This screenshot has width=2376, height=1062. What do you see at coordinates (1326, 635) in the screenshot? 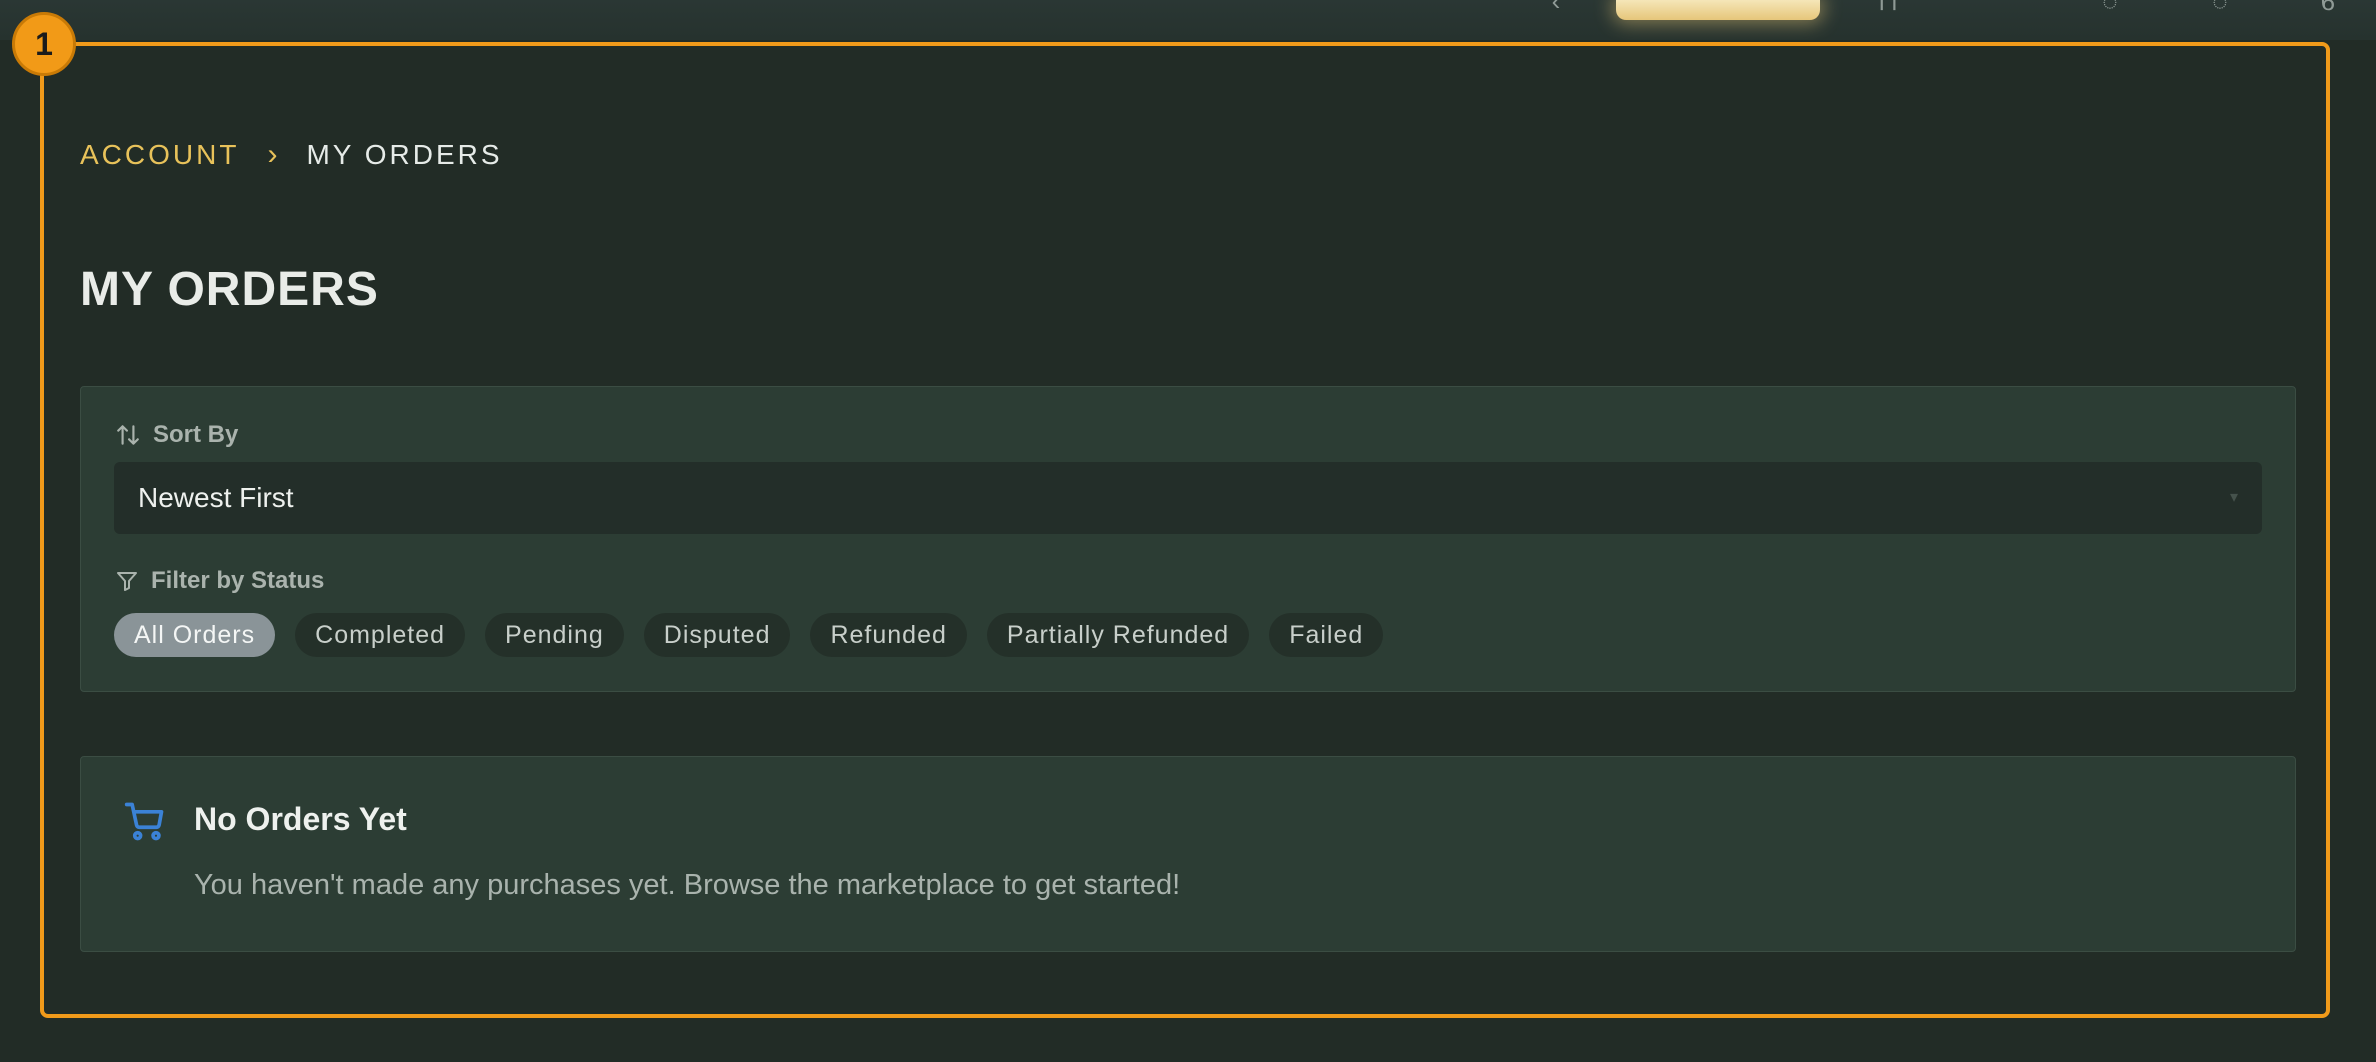
I see `chip-failed: Failed` at bounding box center [1326, 635].